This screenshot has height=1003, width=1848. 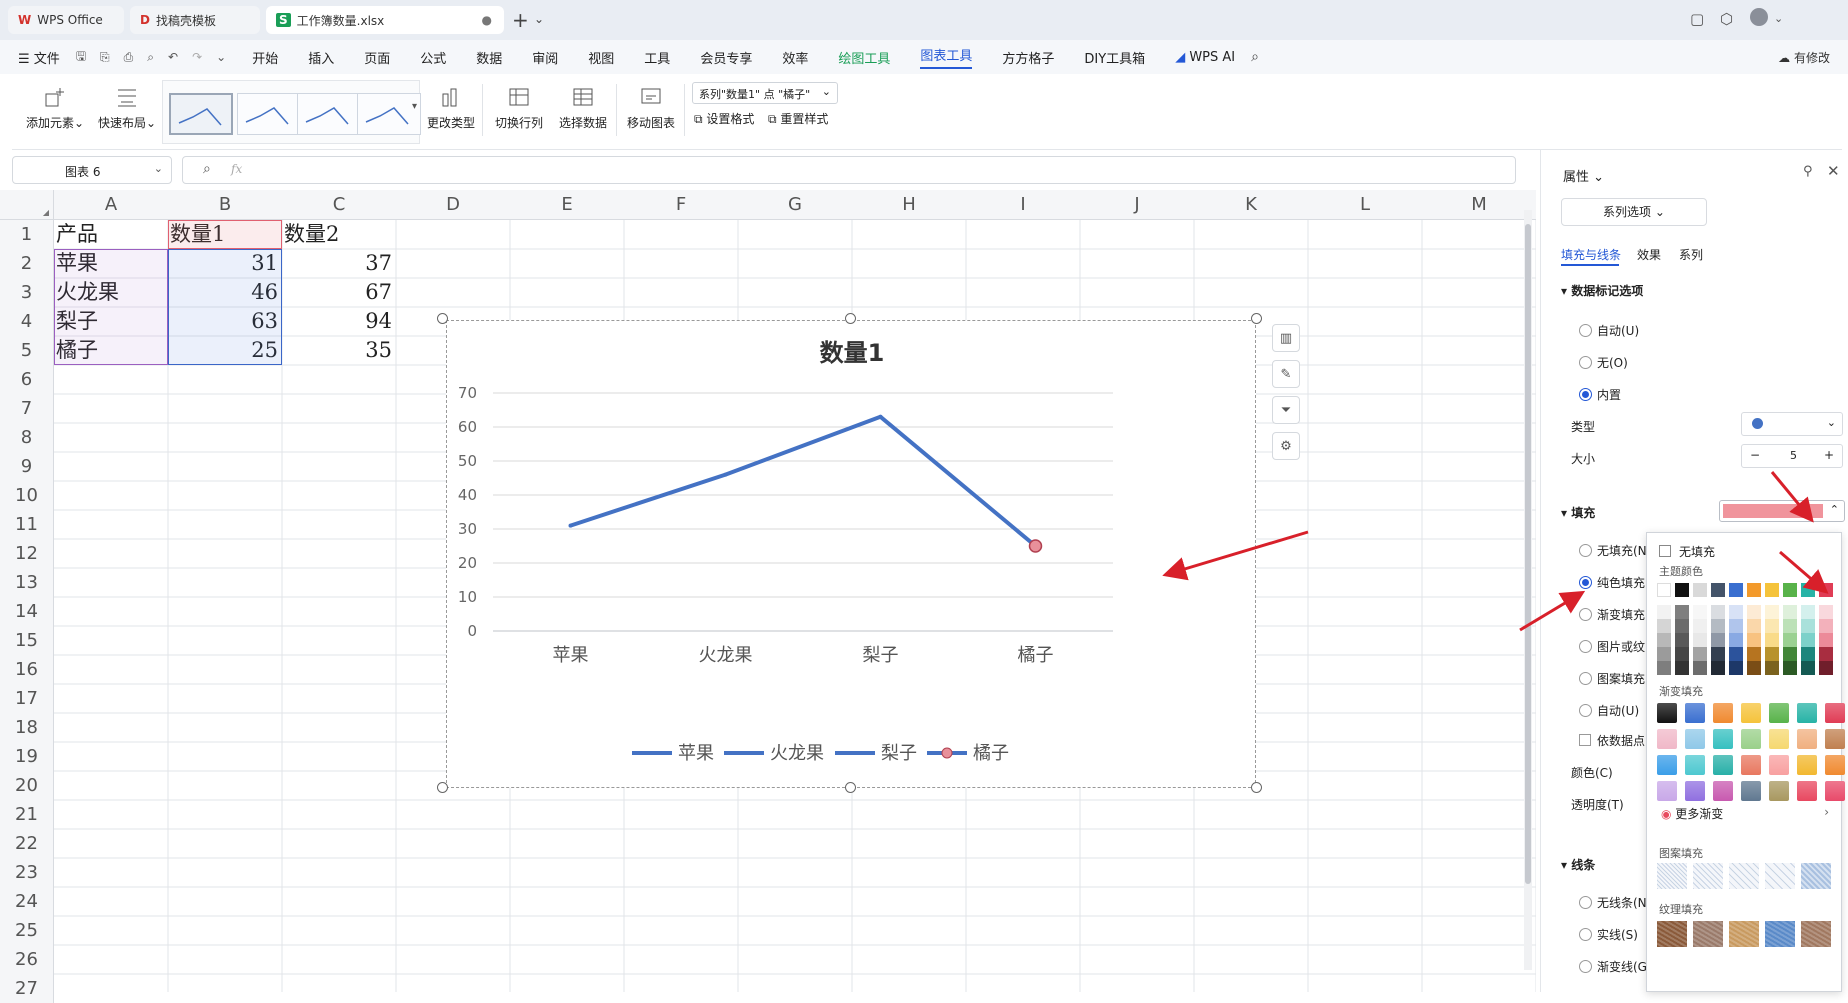 I want to click on select-all-corner: ◢, so click(x=27, y=205).